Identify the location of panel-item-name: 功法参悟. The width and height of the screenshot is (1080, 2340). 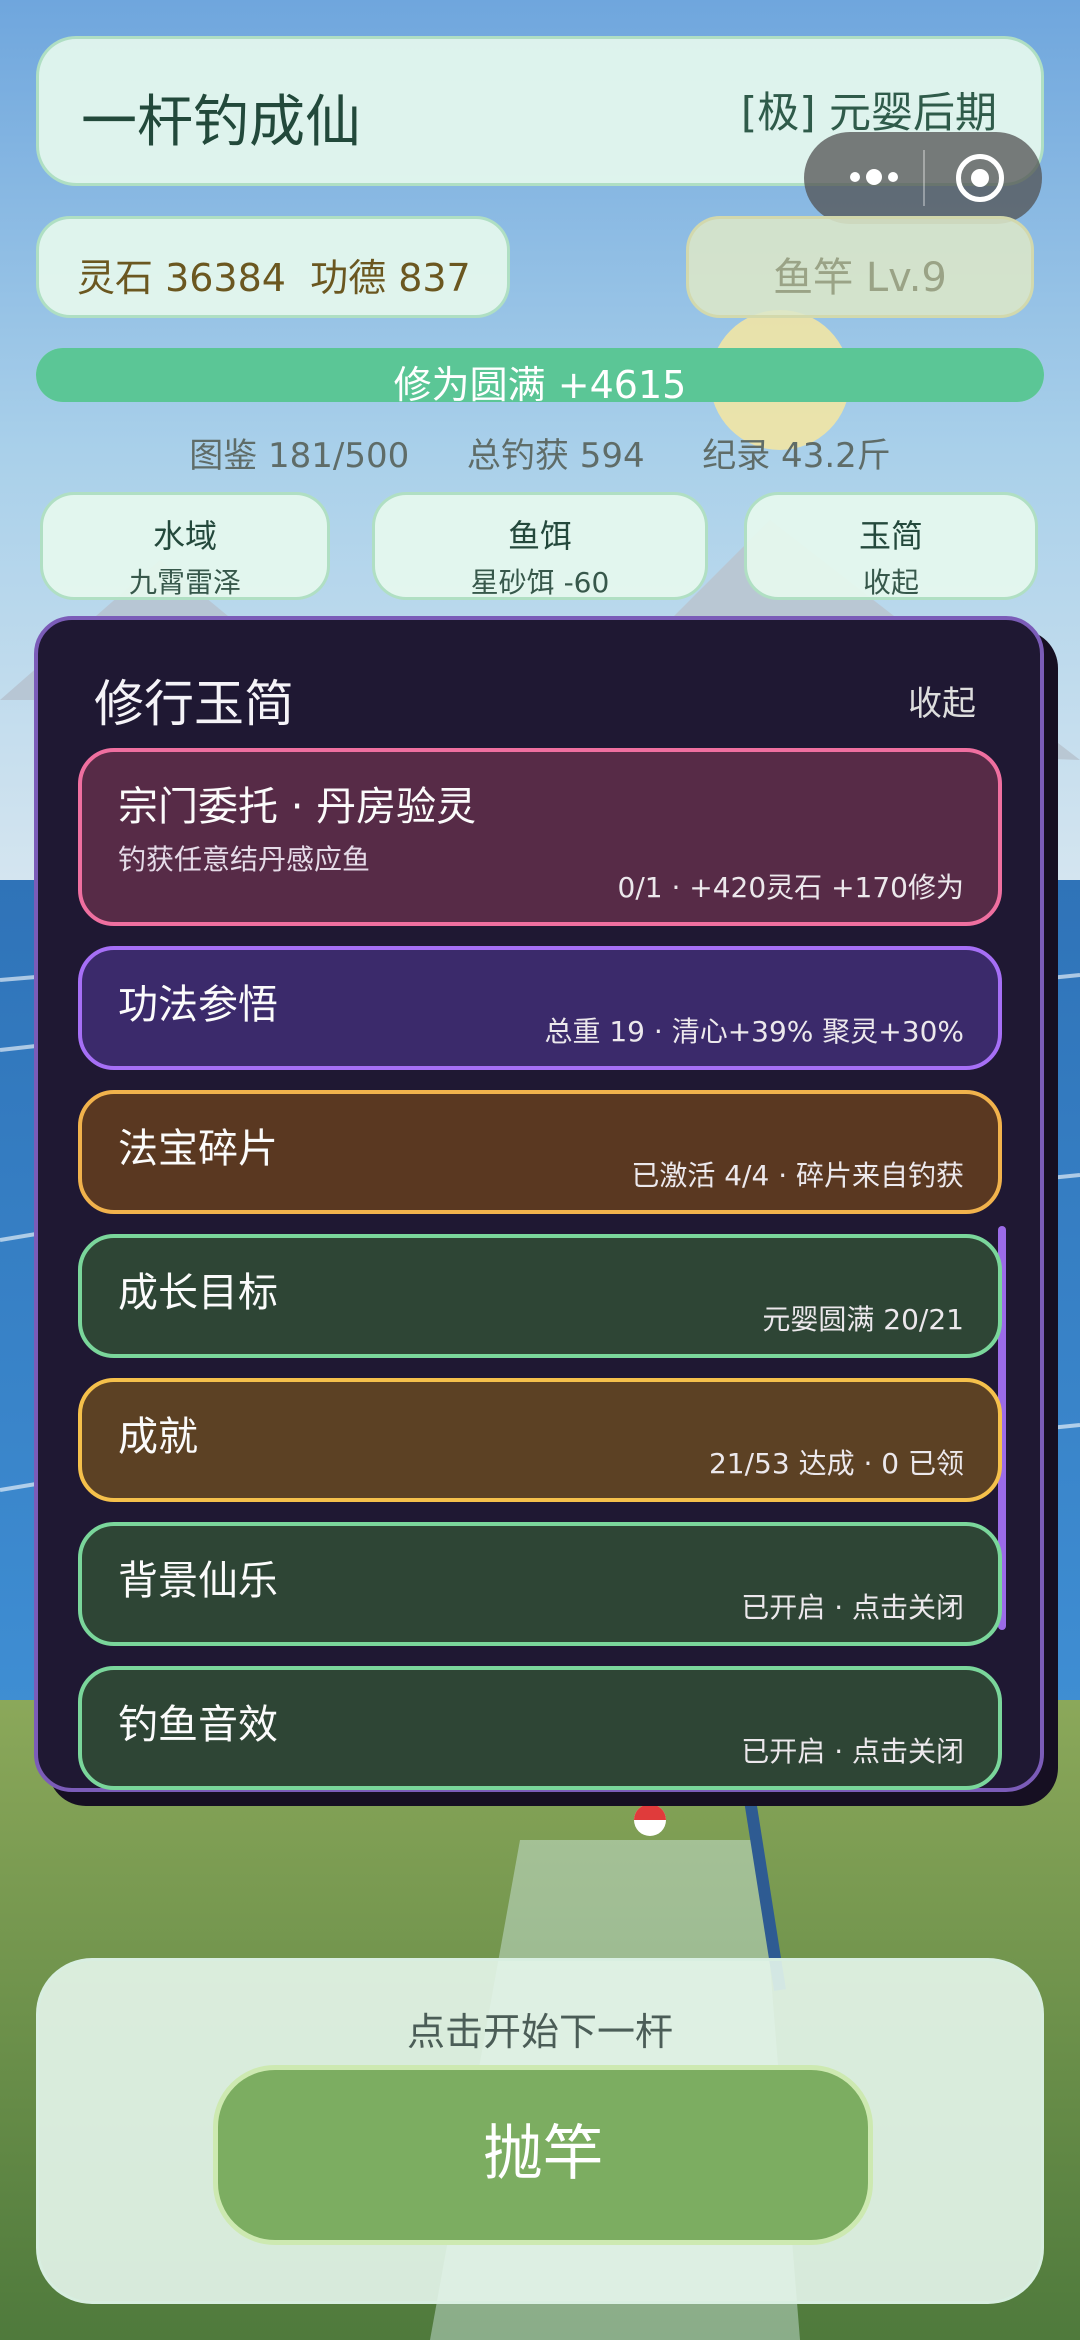
(198, 1005).